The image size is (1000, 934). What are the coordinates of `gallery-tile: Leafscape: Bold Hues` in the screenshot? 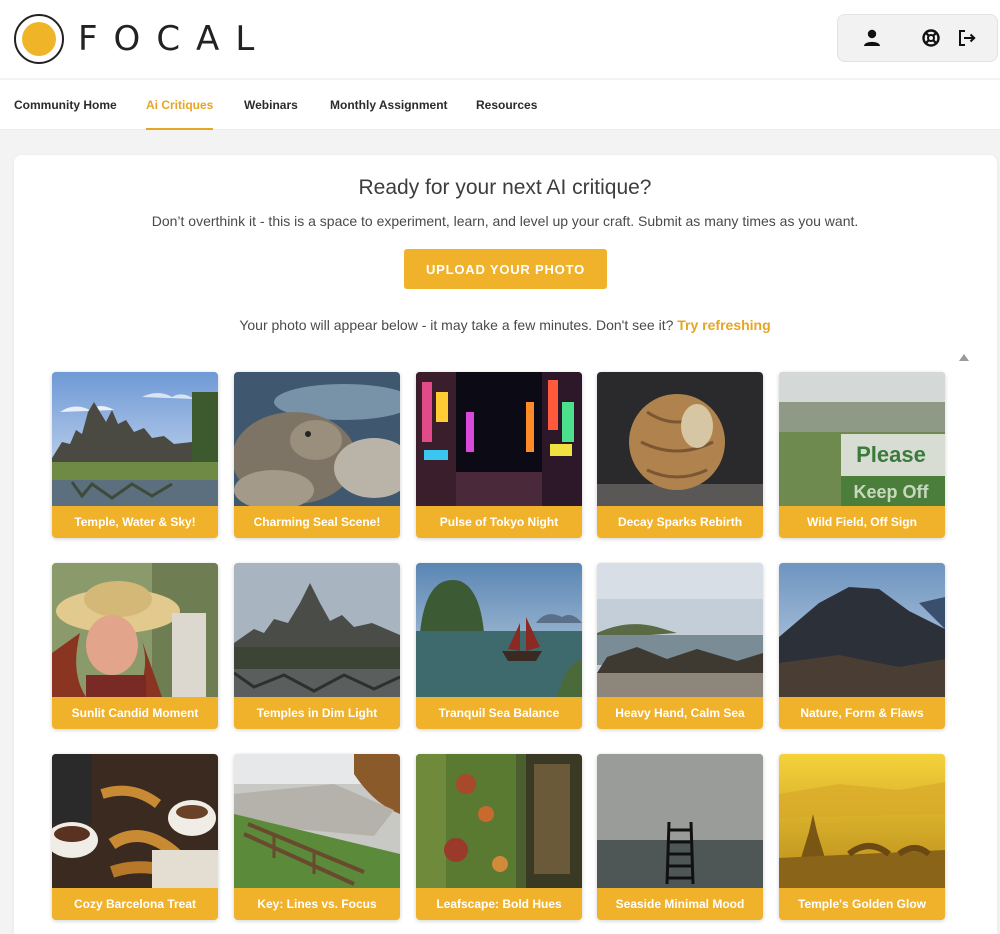 It's located at (499, 837).